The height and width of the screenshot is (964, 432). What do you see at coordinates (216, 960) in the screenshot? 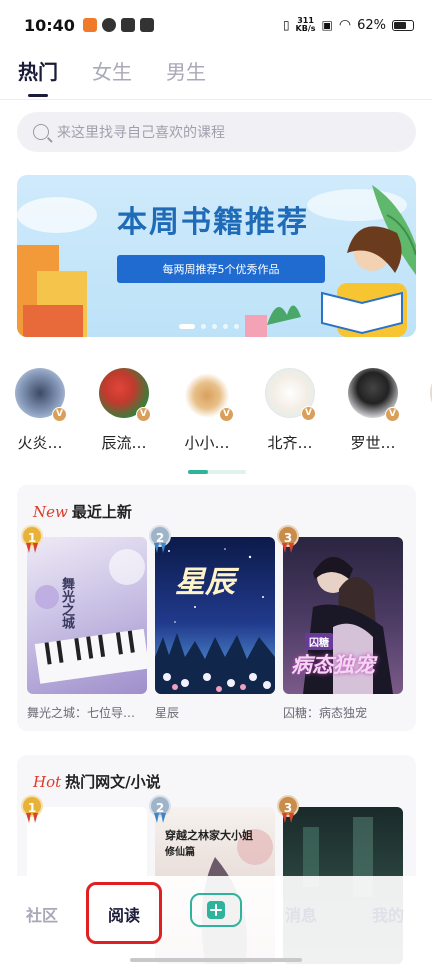
I see `home-indicator` at bounding box center [216, 960].